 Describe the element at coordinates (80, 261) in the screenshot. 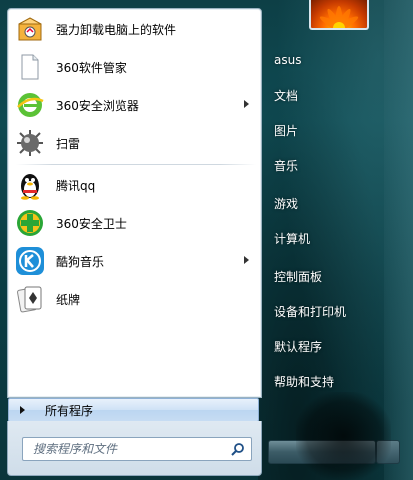

I see `program-label: 酷狗音乐` at that location.